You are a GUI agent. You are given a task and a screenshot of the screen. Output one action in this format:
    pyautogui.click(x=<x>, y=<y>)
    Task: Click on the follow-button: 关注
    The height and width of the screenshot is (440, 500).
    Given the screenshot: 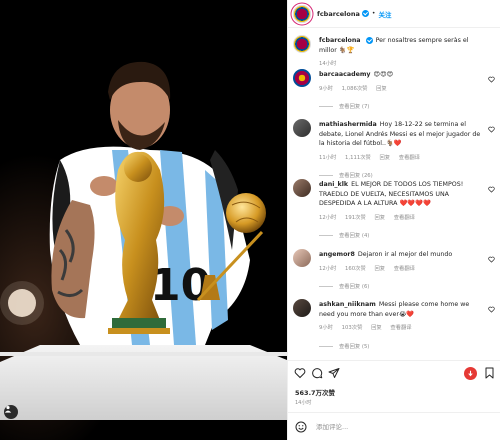 What is the action you would take?
    pyautogui.click(x=384, y=14)
    